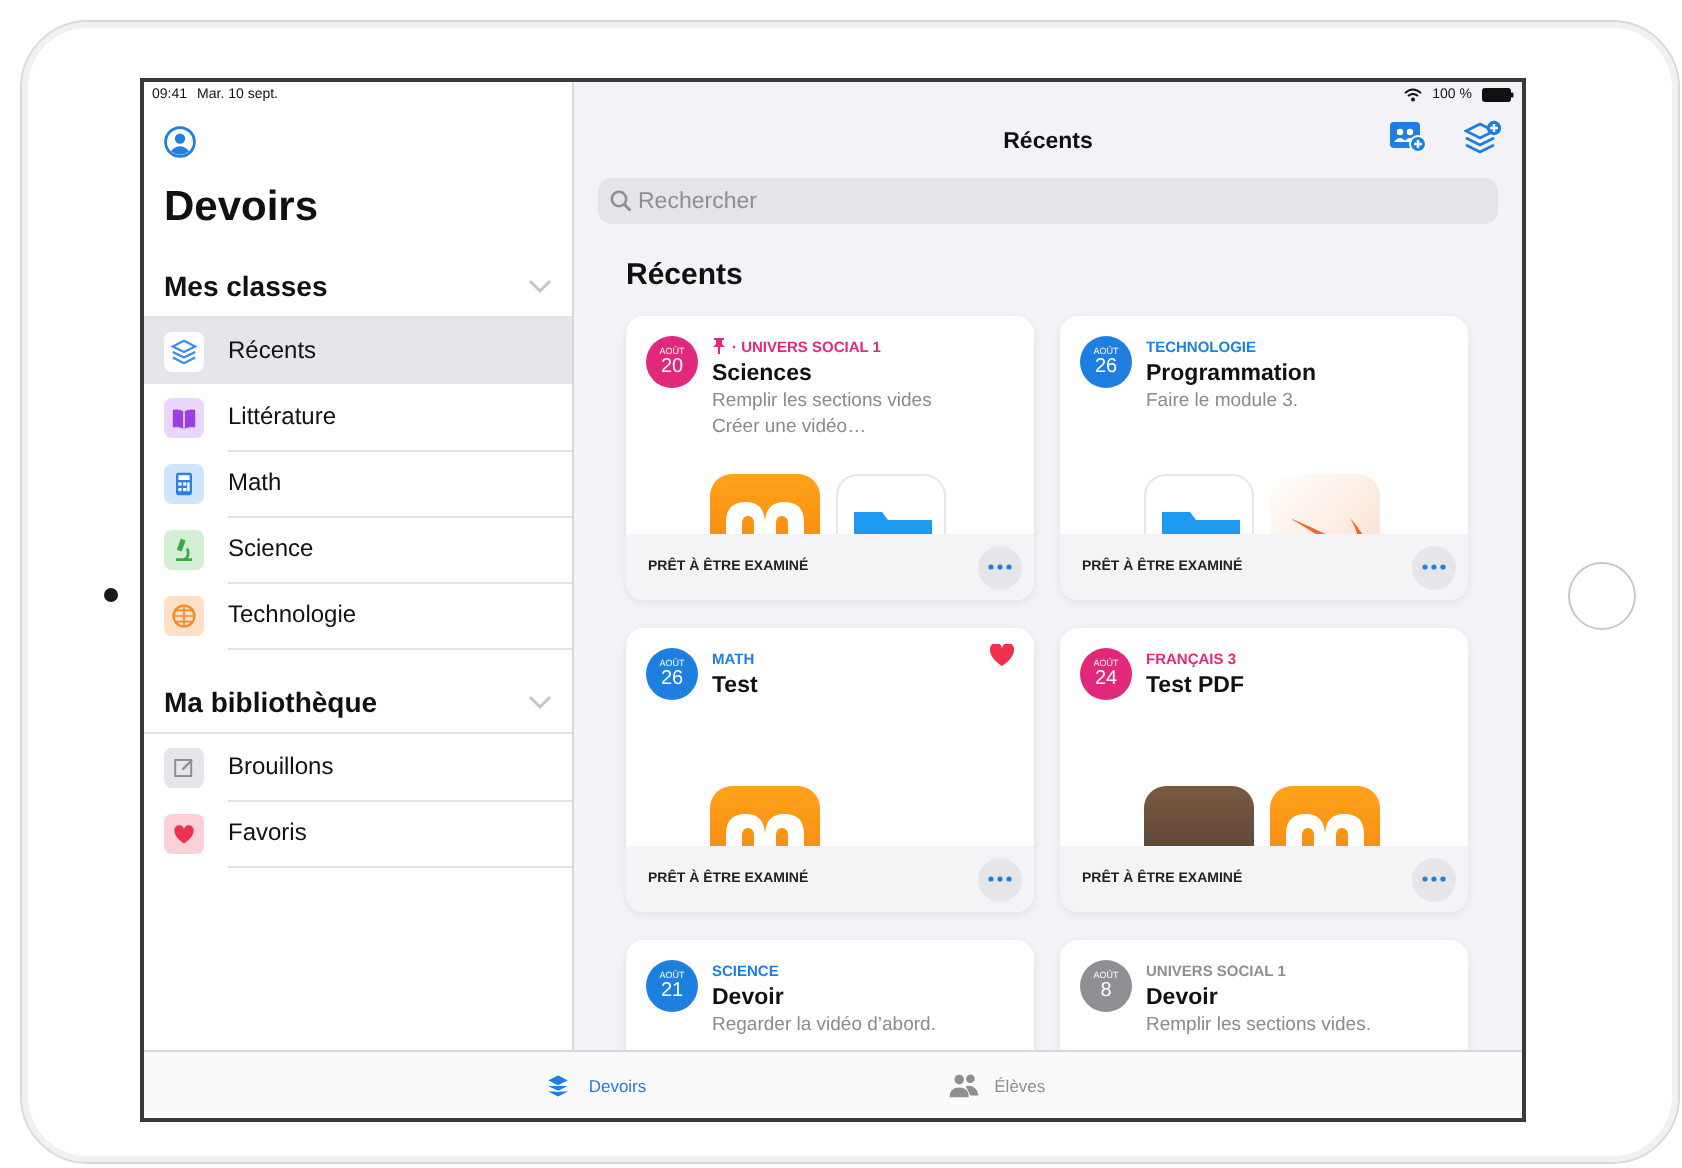 Image resolution: width=1682 pixels, height=1168 pixels. What do you see at coordinates (184, 483) in the screenshot?
I see `calculator-icon` at bounding box center [184, 483].